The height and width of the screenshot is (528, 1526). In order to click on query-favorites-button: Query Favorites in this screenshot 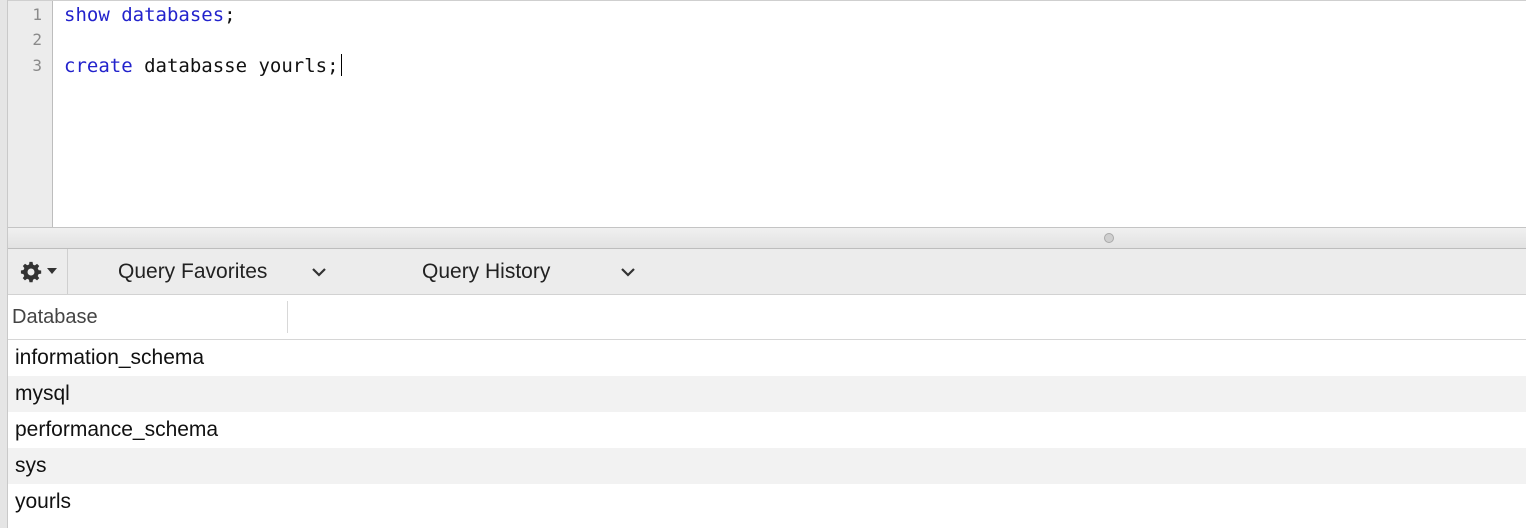, I will do `click(192, 271)`.